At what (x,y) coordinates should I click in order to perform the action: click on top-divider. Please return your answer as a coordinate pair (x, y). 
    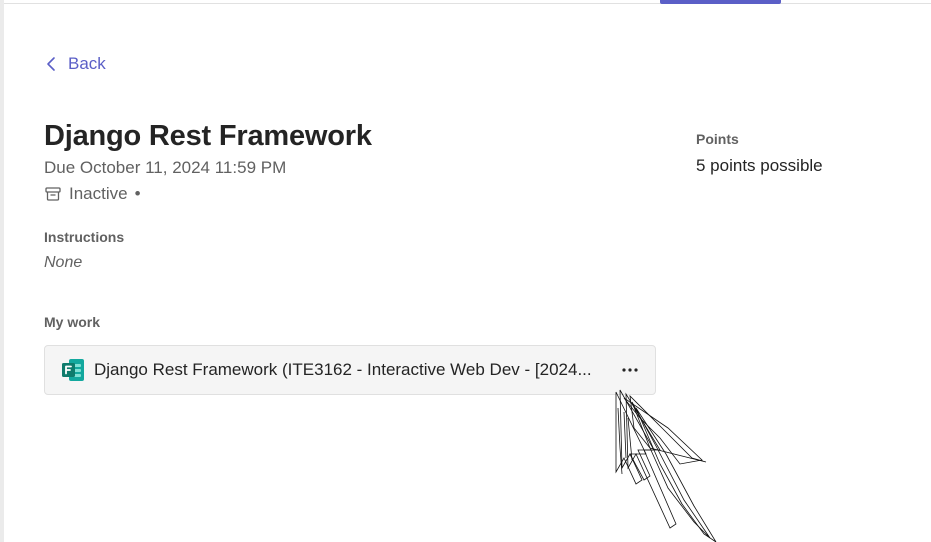
    Looking at the image, I should click on (467, 3).